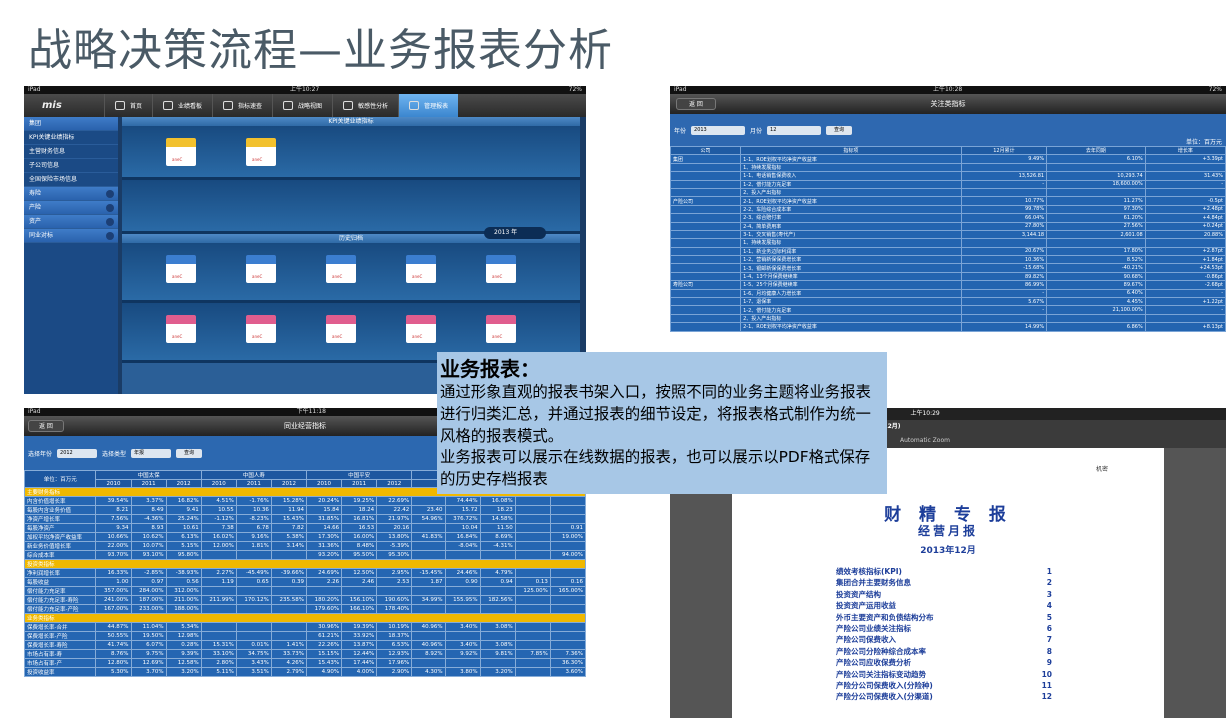 The image size is (1226, 718). Describe the element at coordinates (71, 194) in the screenshot. I see `sidebar-group-life: 寿险` at that location.